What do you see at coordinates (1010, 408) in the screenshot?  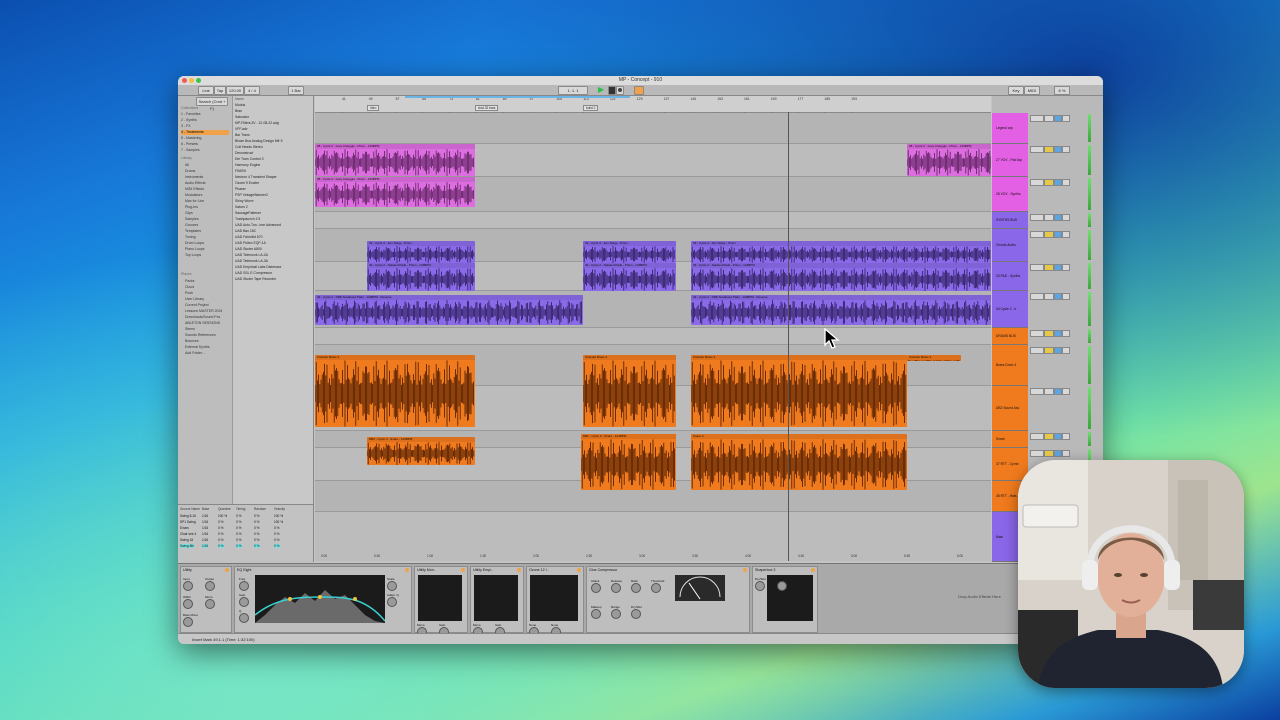 I see `track-header: DB2 Sound Ass` at bounding box center [1010, 408].